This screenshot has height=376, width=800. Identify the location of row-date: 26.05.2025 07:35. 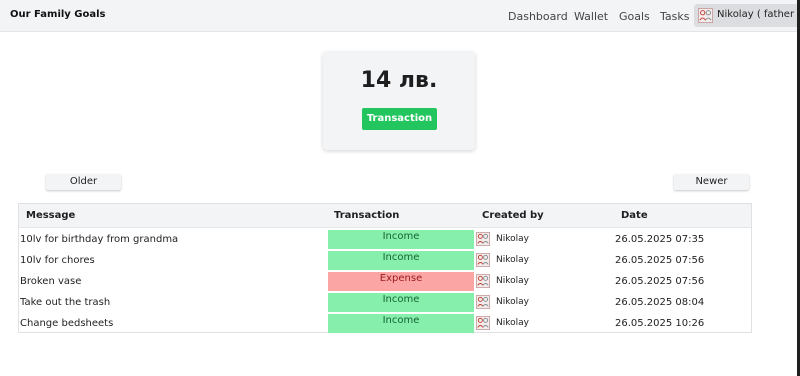
(660, 239).